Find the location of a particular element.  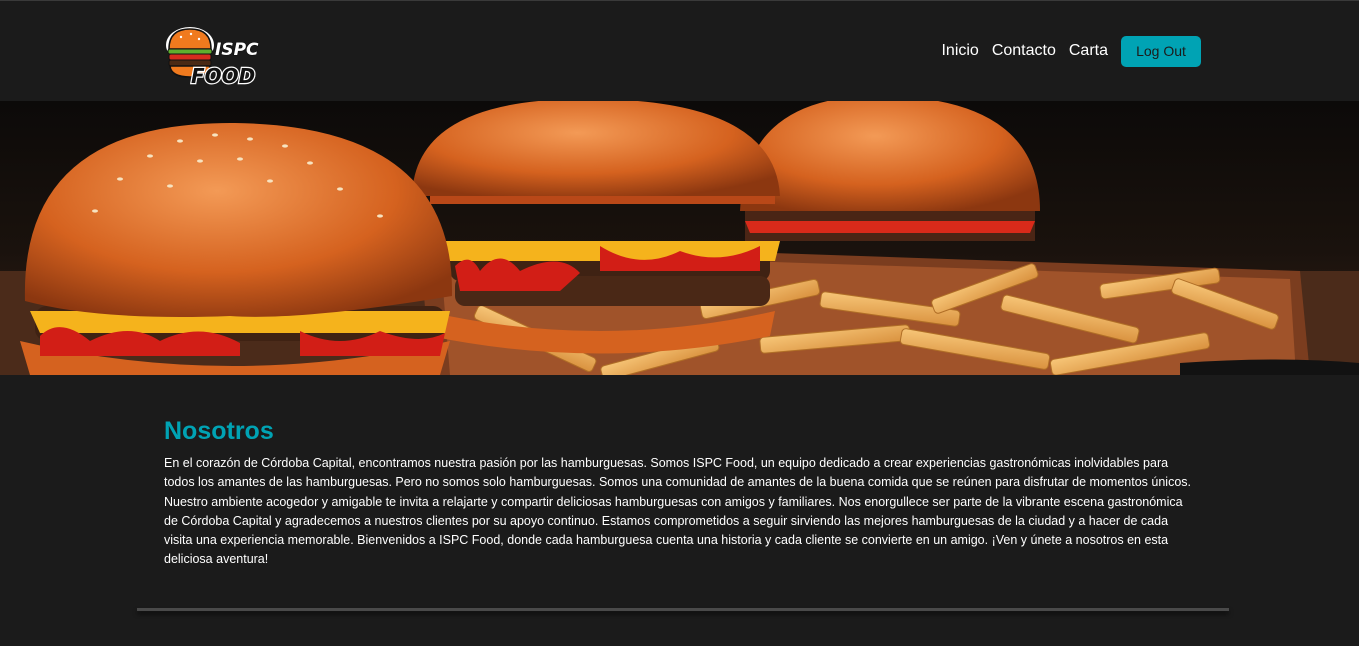

main-nav: Inicio Contacto Carta Log Out is located at coordinates (1071, 51).